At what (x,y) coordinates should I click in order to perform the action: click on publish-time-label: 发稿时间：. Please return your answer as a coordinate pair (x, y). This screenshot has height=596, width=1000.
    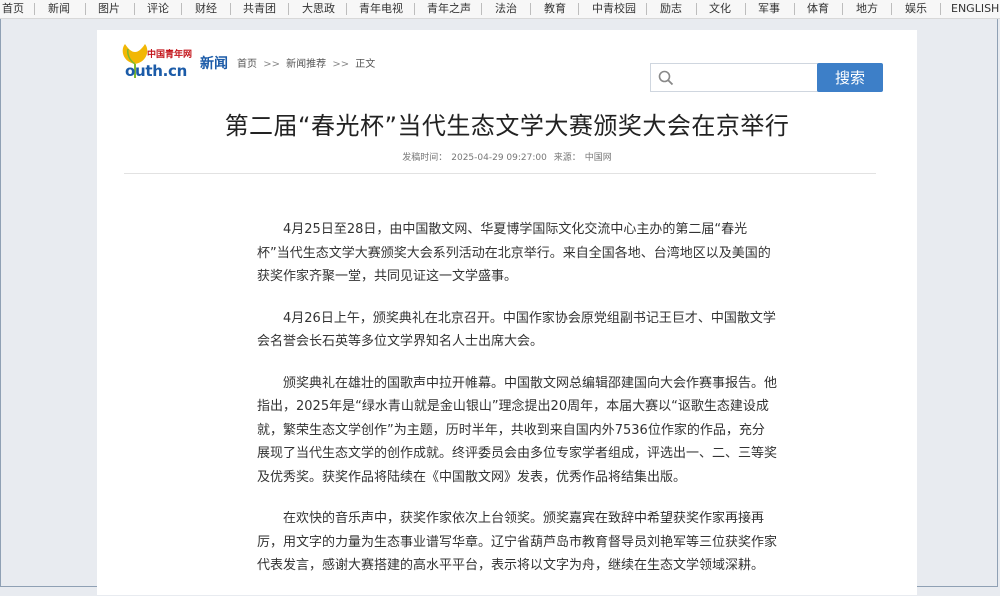
    Looking at the image, I should click on (425, 158).